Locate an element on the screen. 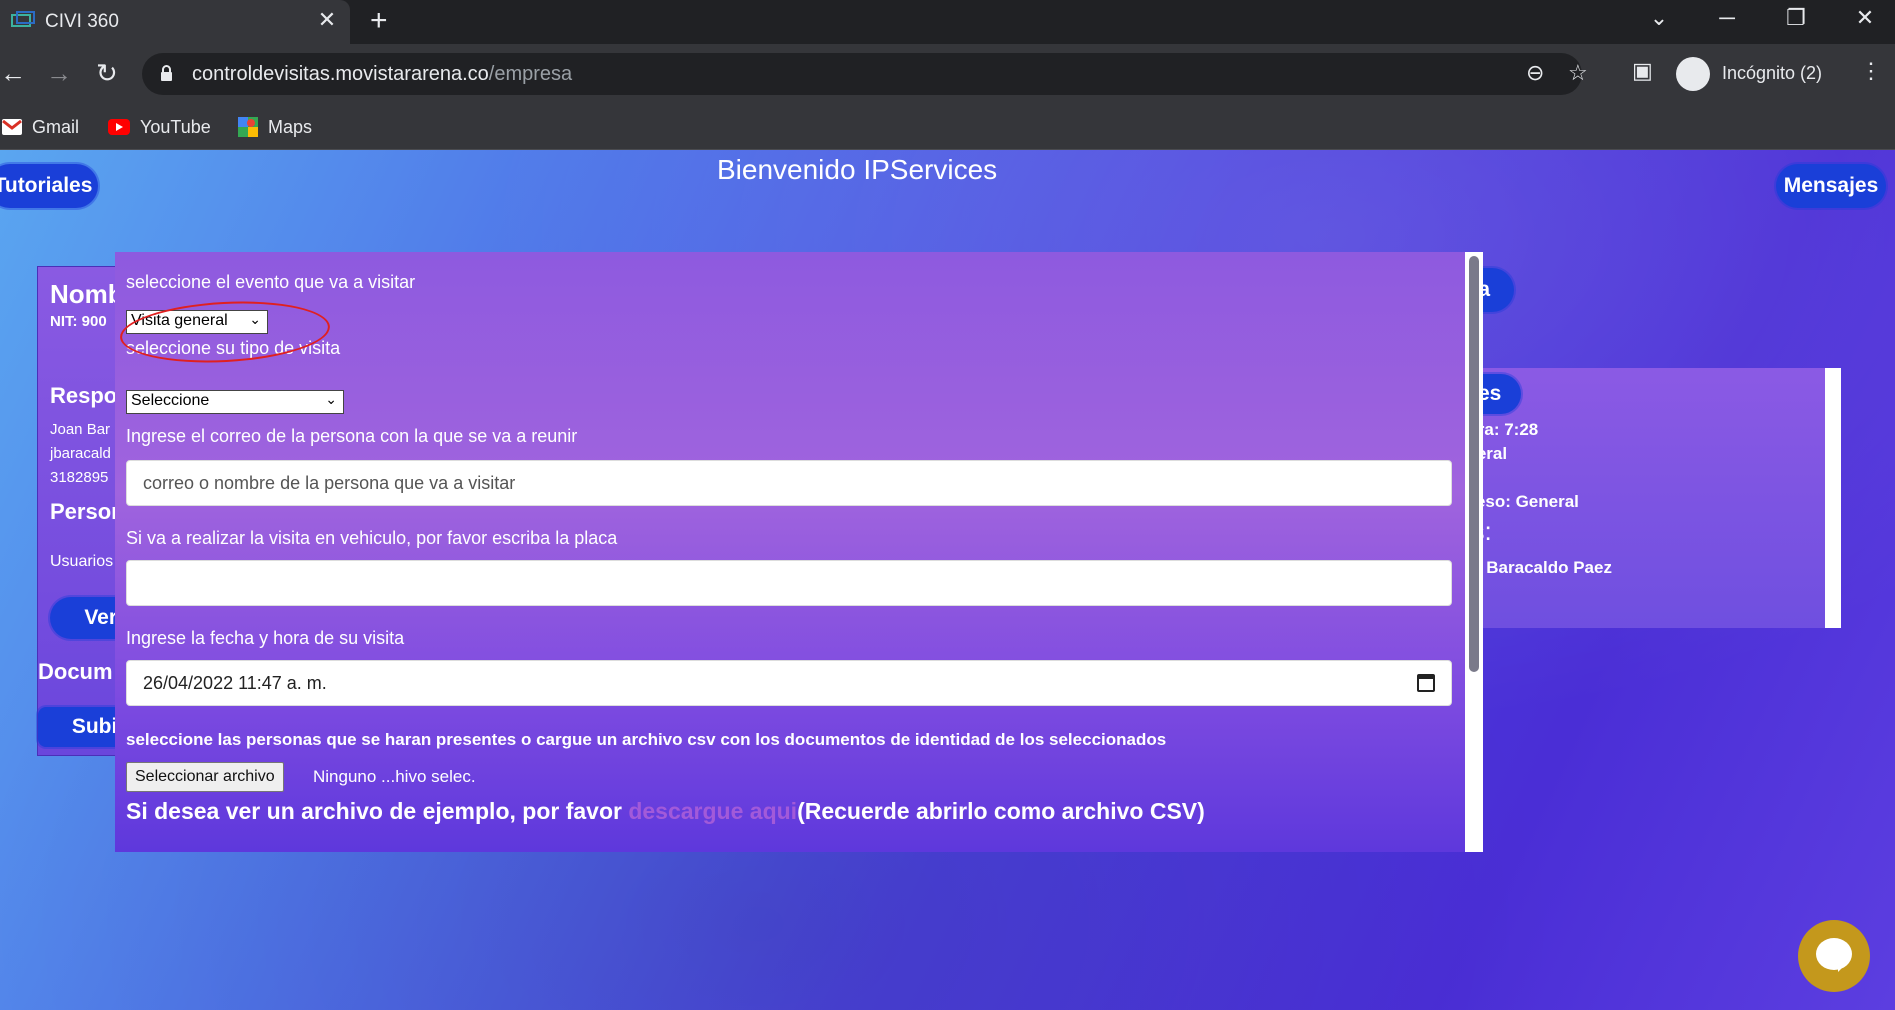  gmail-icon is located at coordinates (12, 127).